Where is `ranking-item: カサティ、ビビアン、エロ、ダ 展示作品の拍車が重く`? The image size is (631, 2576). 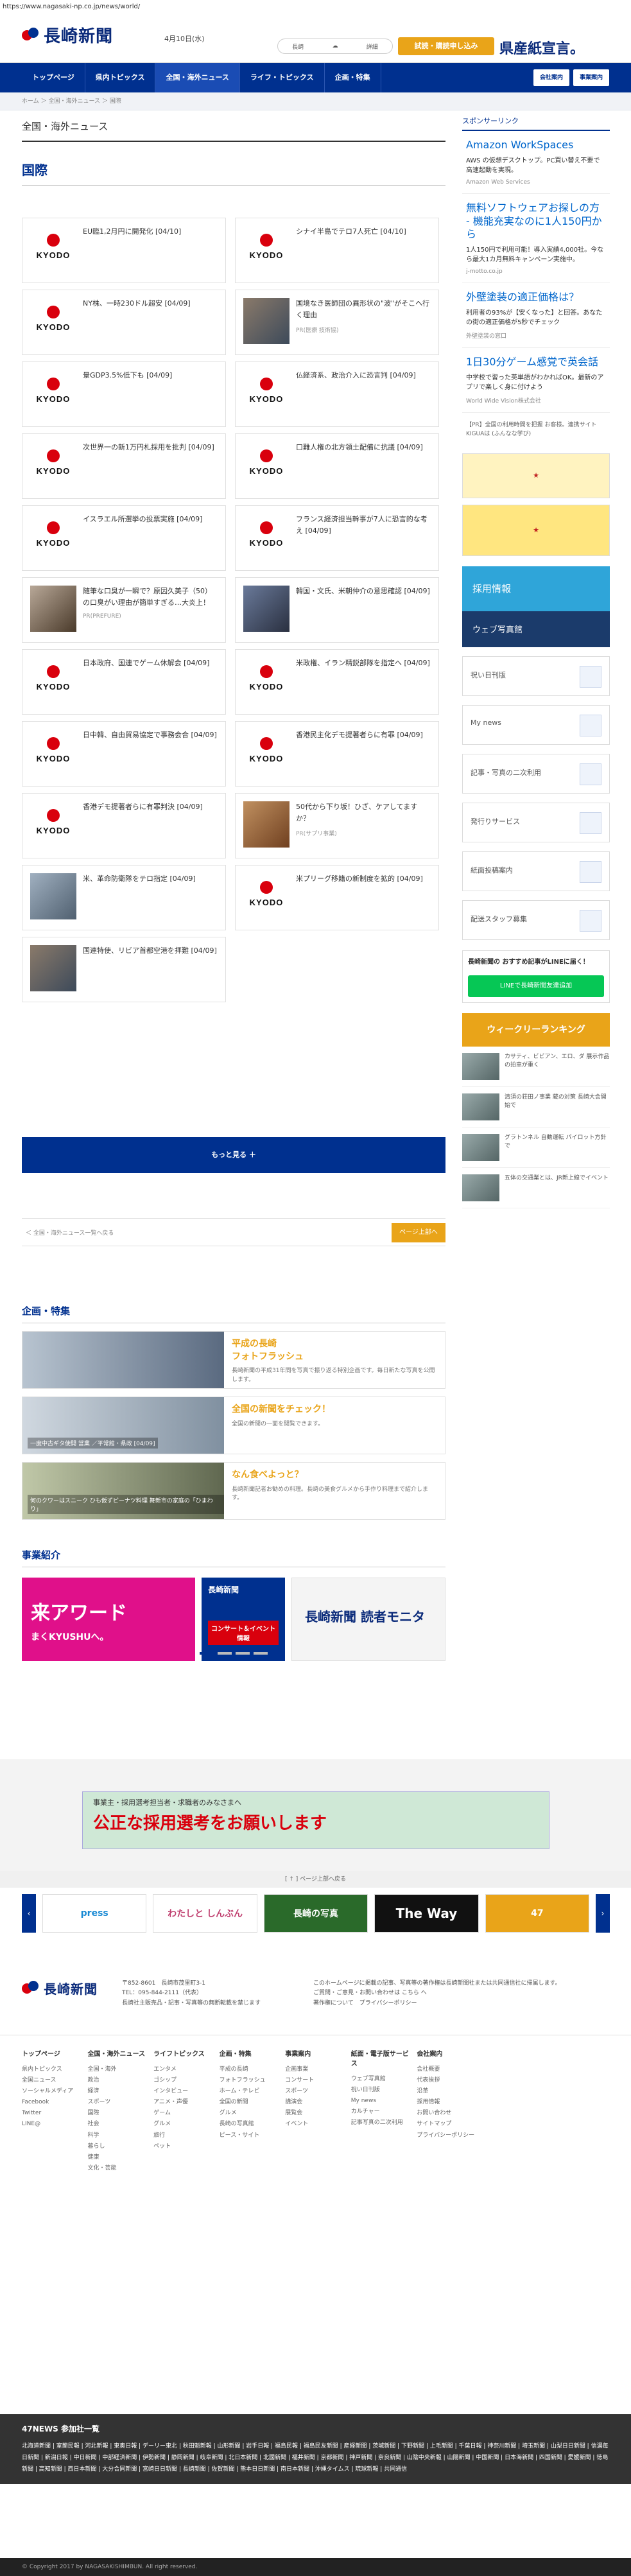 ranking-item: カサティ、ビビアン、エロ、ダ 展示作品の拍車が重く is located at coordinates (536, 1067).